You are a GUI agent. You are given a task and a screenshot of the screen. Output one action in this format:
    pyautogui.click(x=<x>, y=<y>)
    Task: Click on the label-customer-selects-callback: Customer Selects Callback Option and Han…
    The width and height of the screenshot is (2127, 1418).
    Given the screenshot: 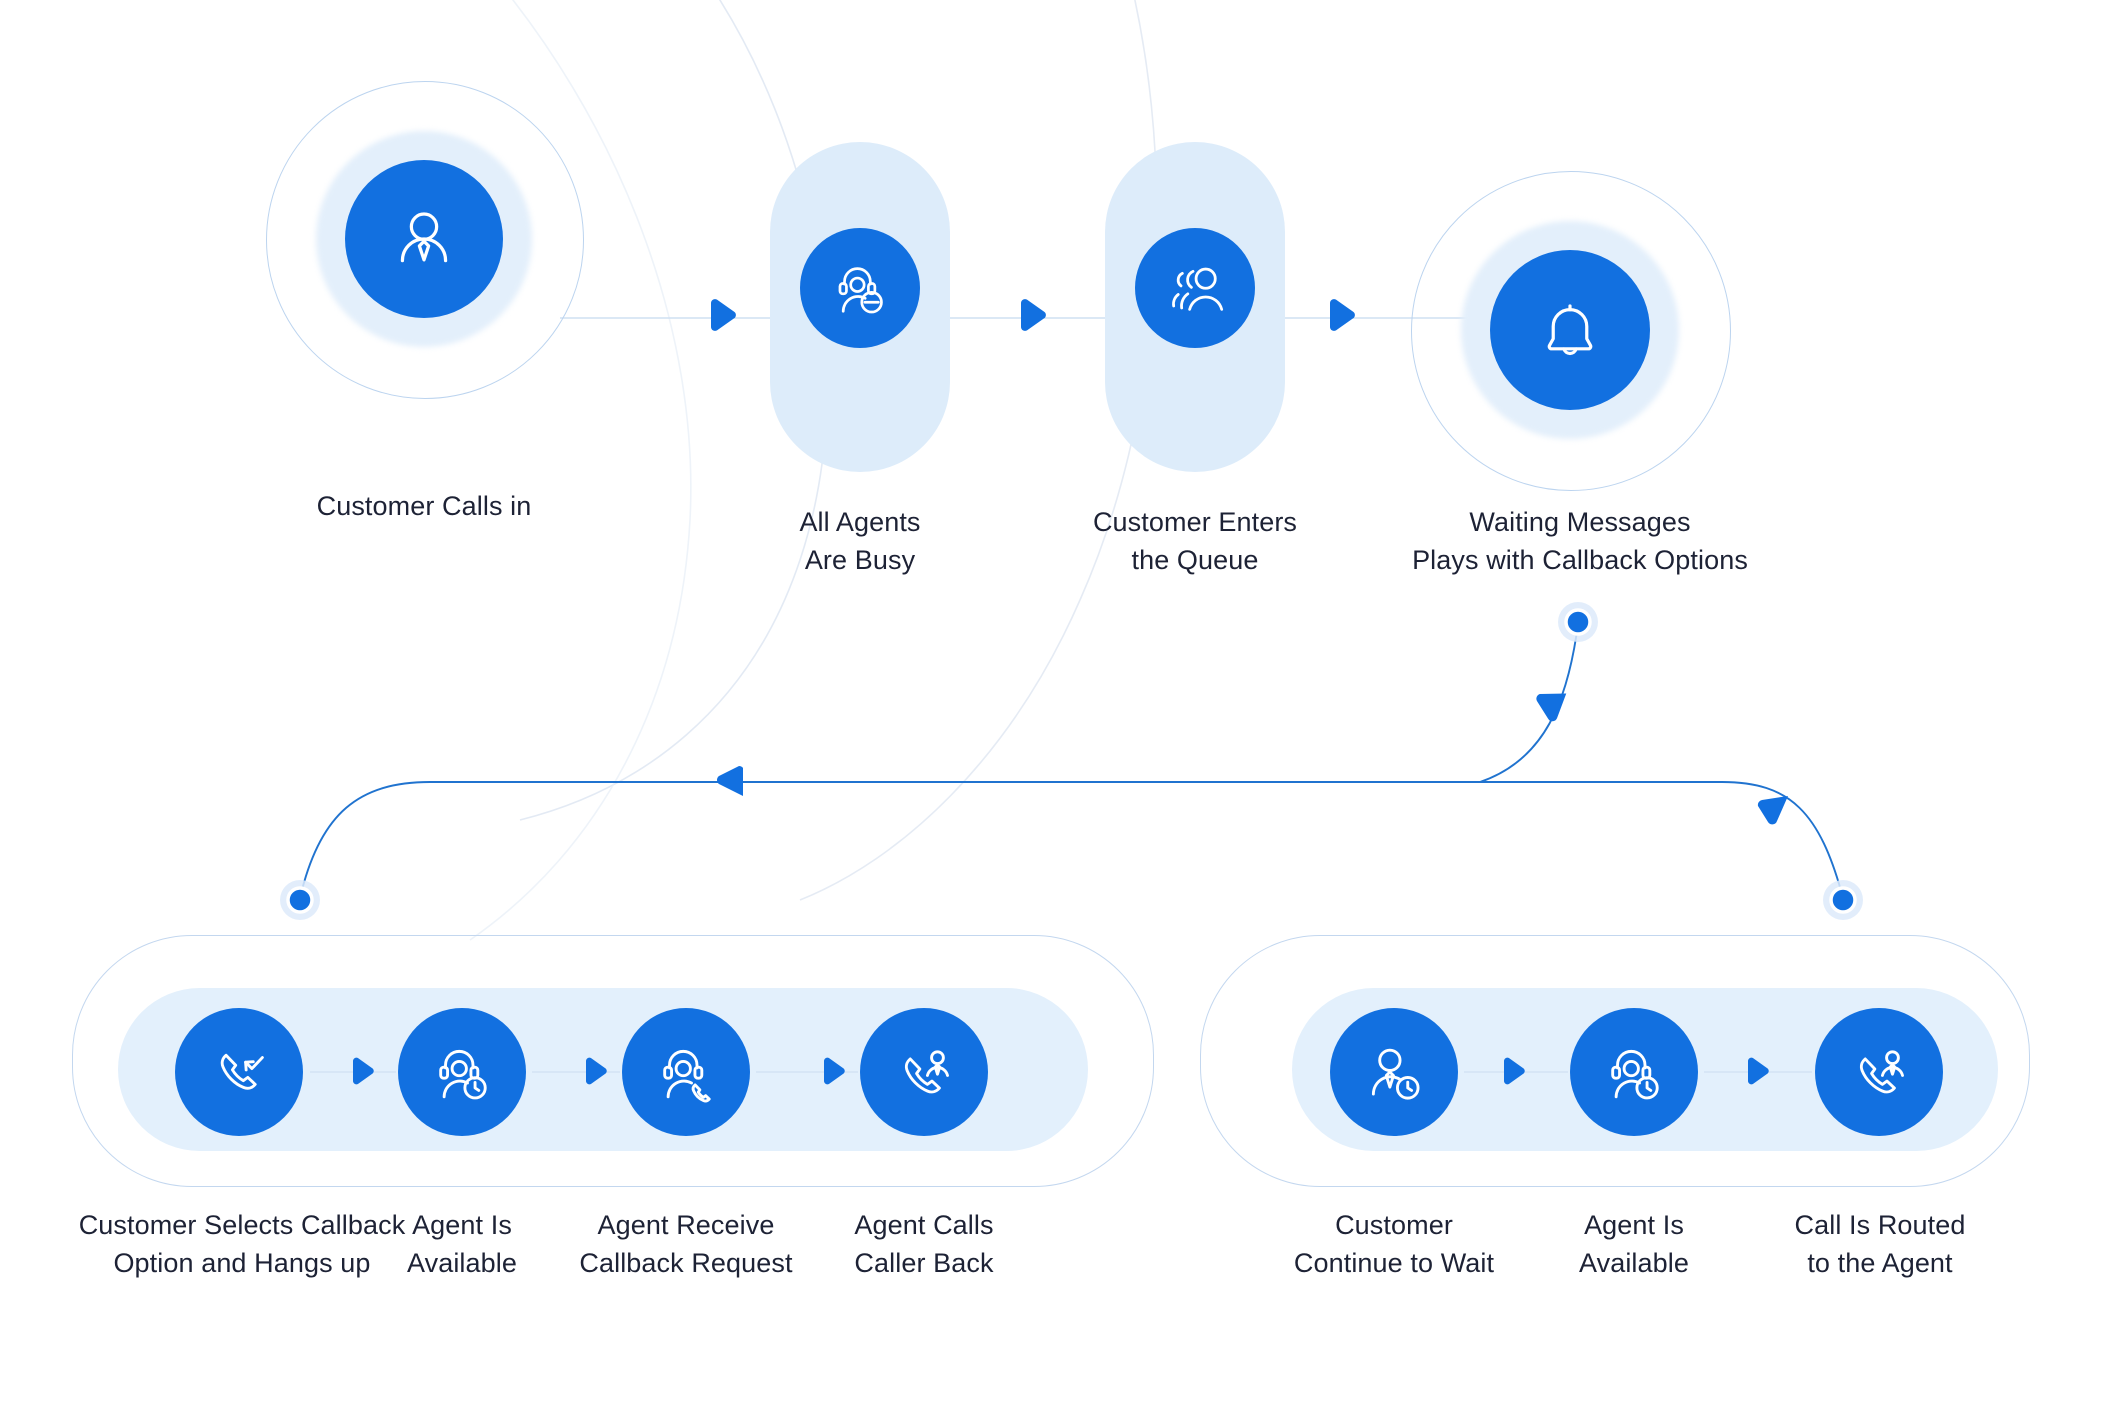 What is the action you would take?
    pyautogui.click(x=242, y=1244)
    